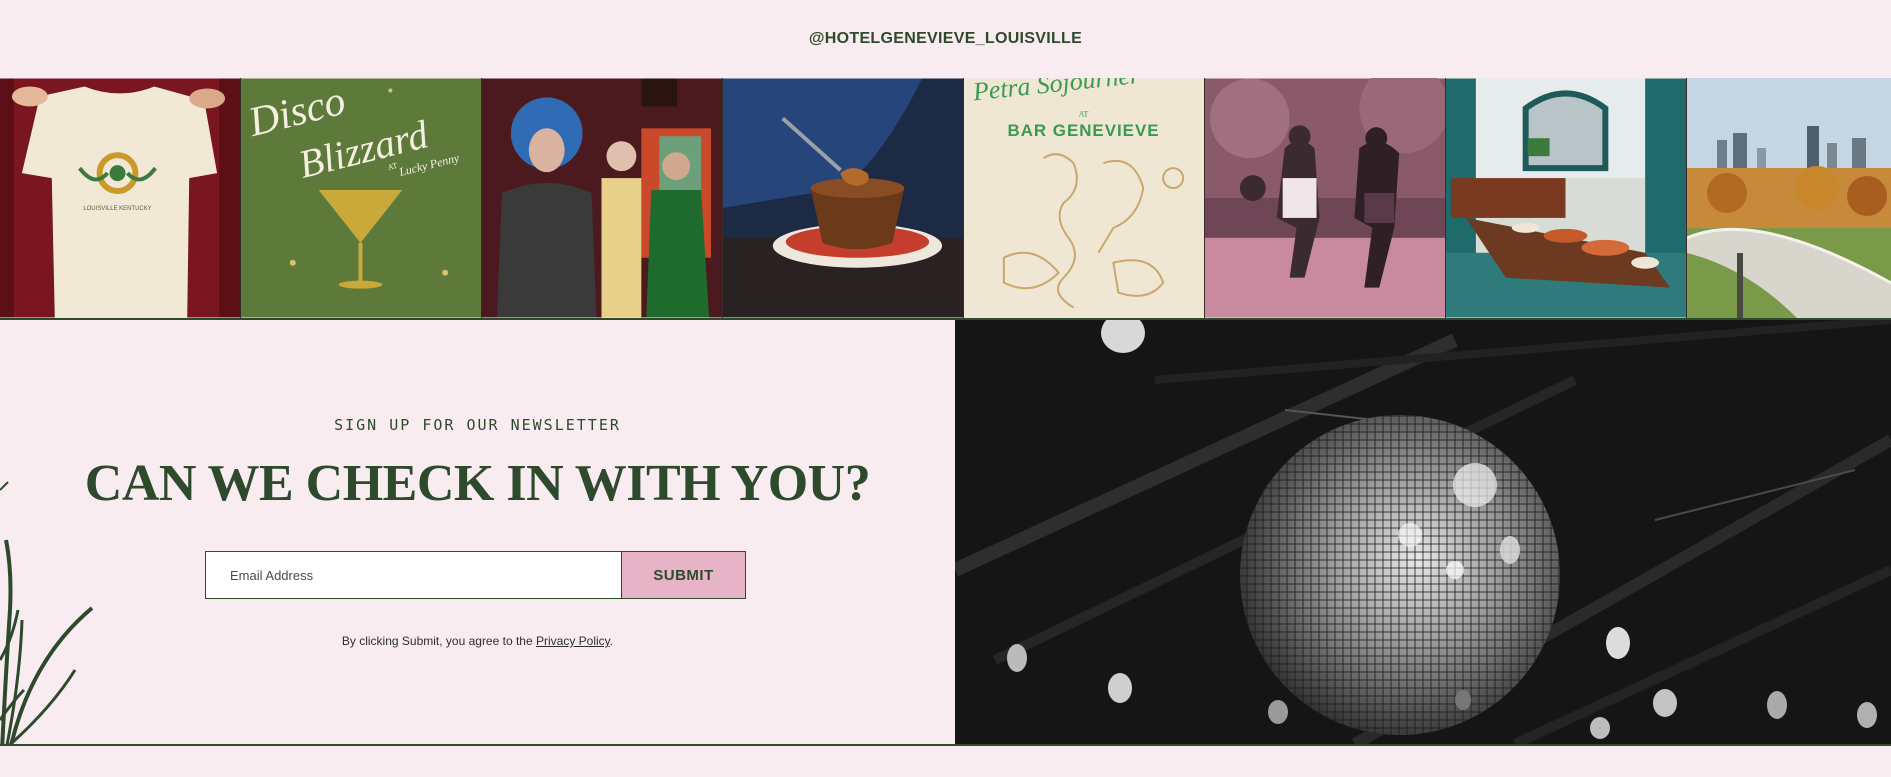  I want to click on instagram-header: @HOTELGENEVIEVE_LOUISVILLE, so click(945, 39).